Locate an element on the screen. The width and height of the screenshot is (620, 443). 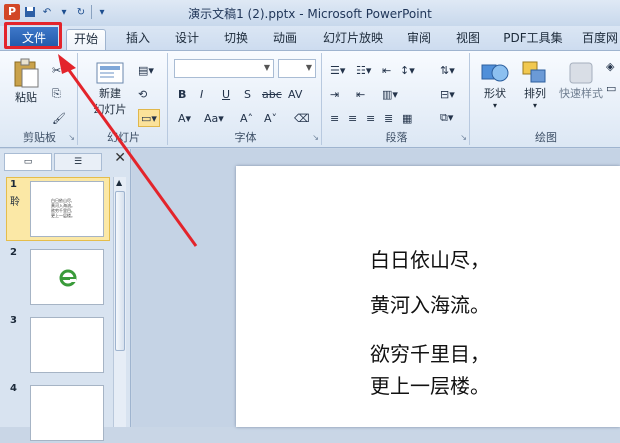
poem-line: 白日依山尽， is located at coordinates (430, 258).